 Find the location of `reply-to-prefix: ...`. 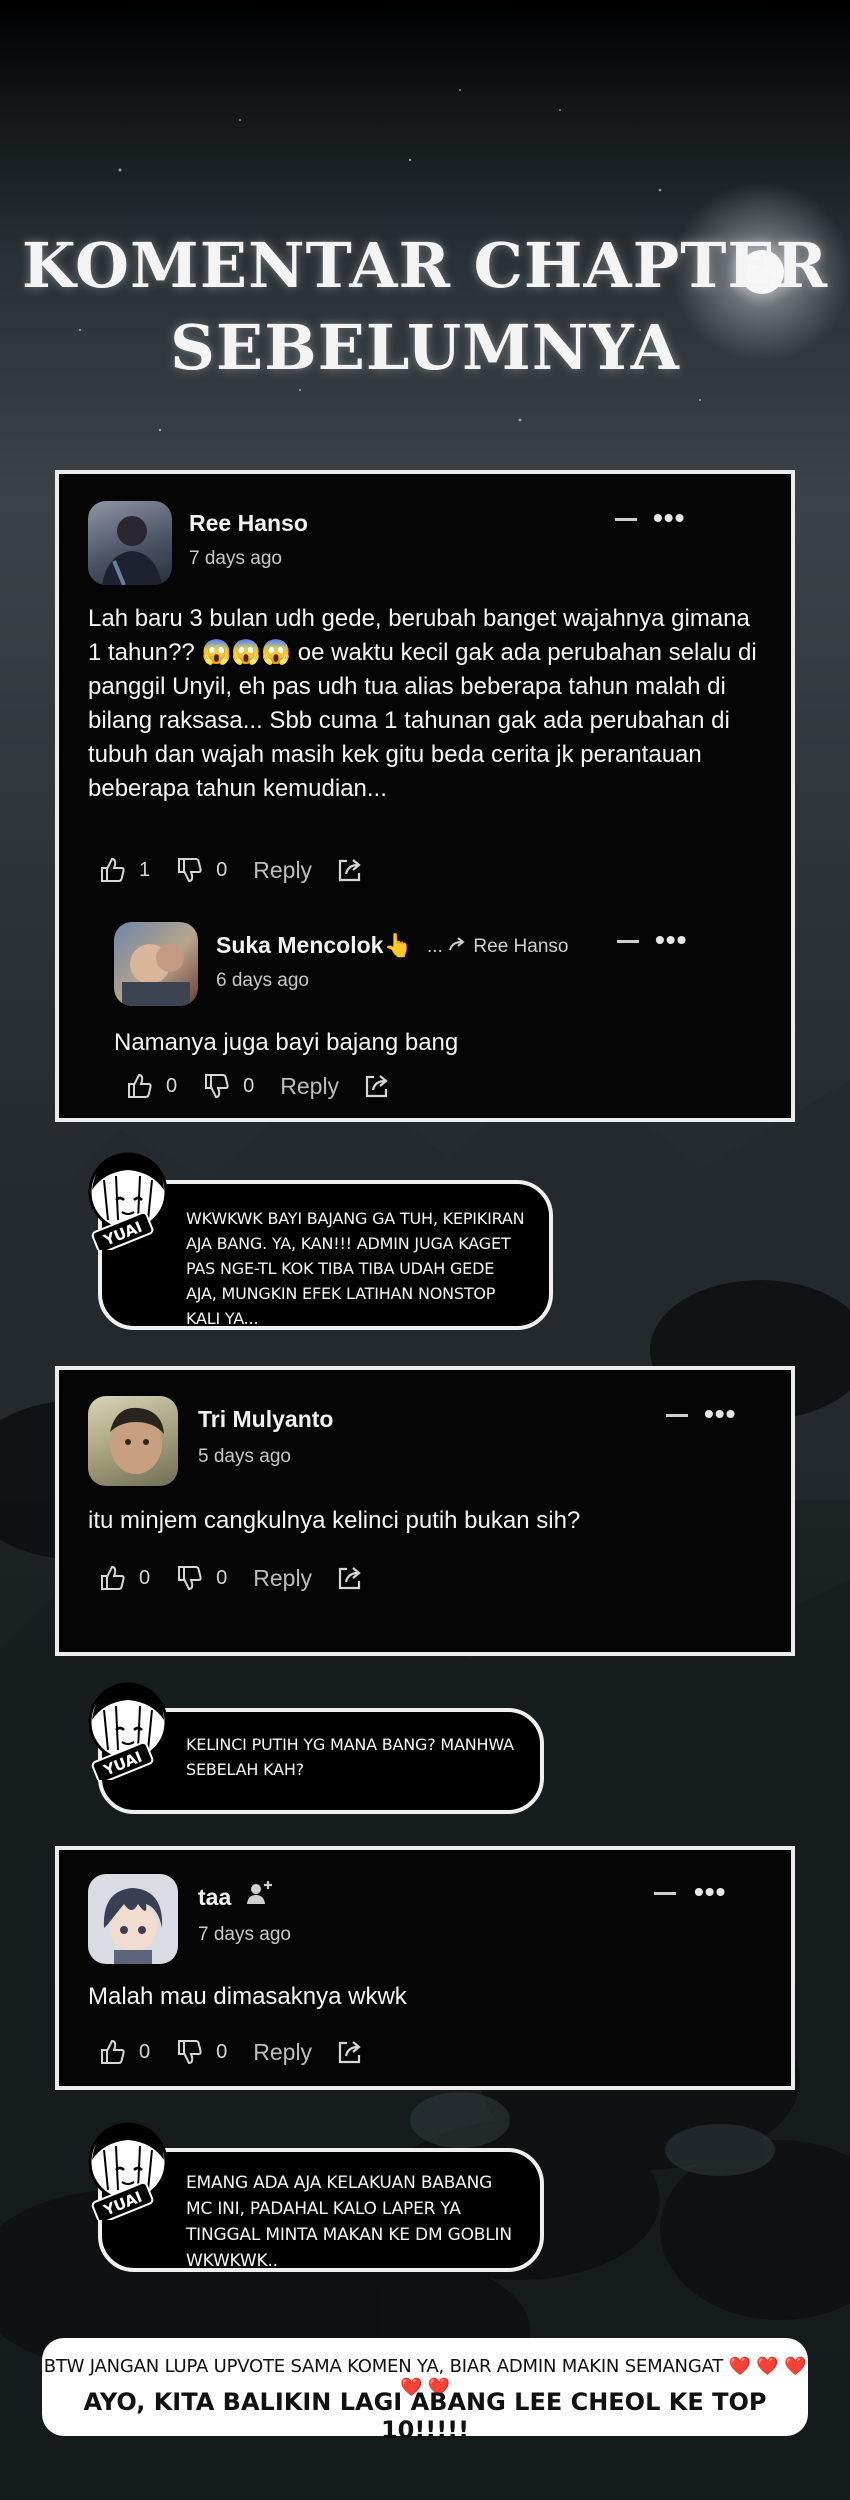

reply-to-prefix: ... is located at coordinates (435, 946).